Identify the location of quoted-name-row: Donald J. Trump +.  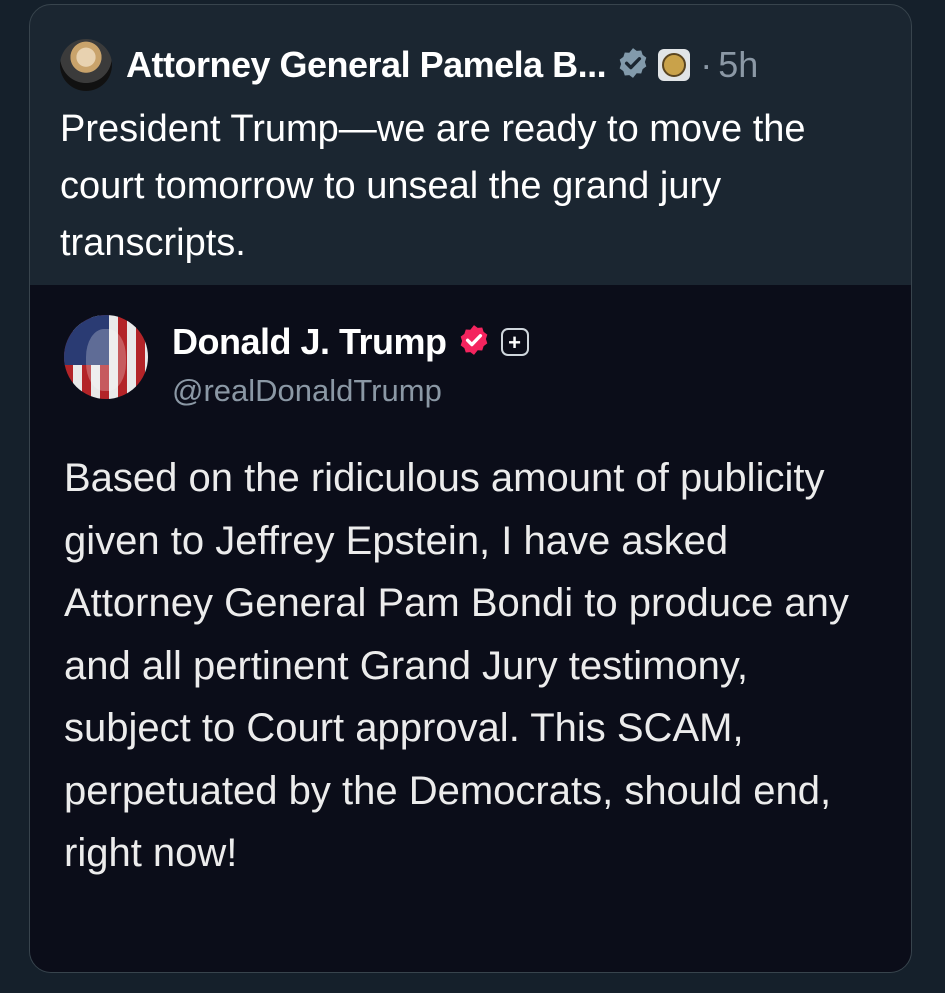
(350, 342).